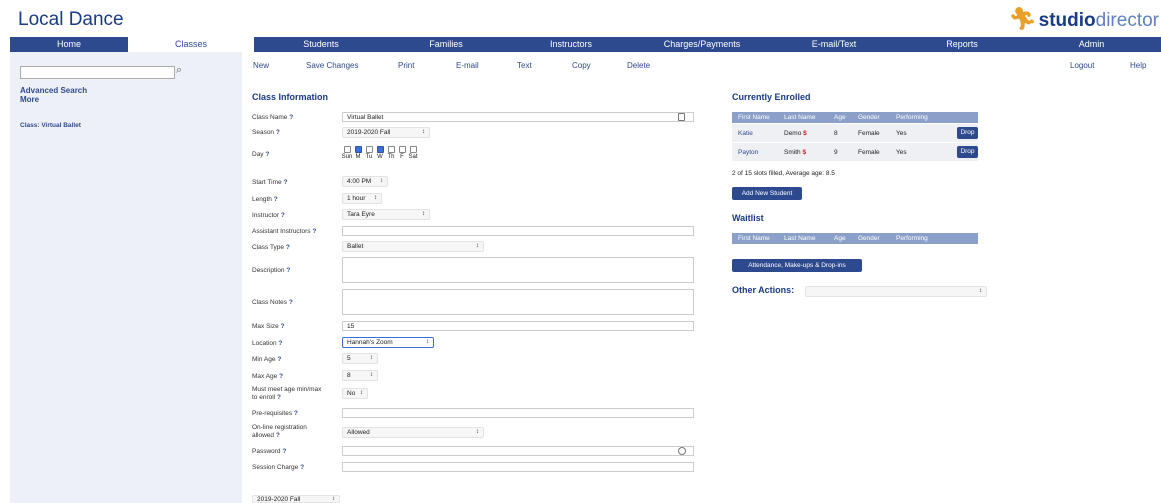 This screenshot has height=503, width=1161. Describe the element at coordinates (279, 431) in the screenshot. I see `online-registration-label: On-line registration allowed ?` at that location.